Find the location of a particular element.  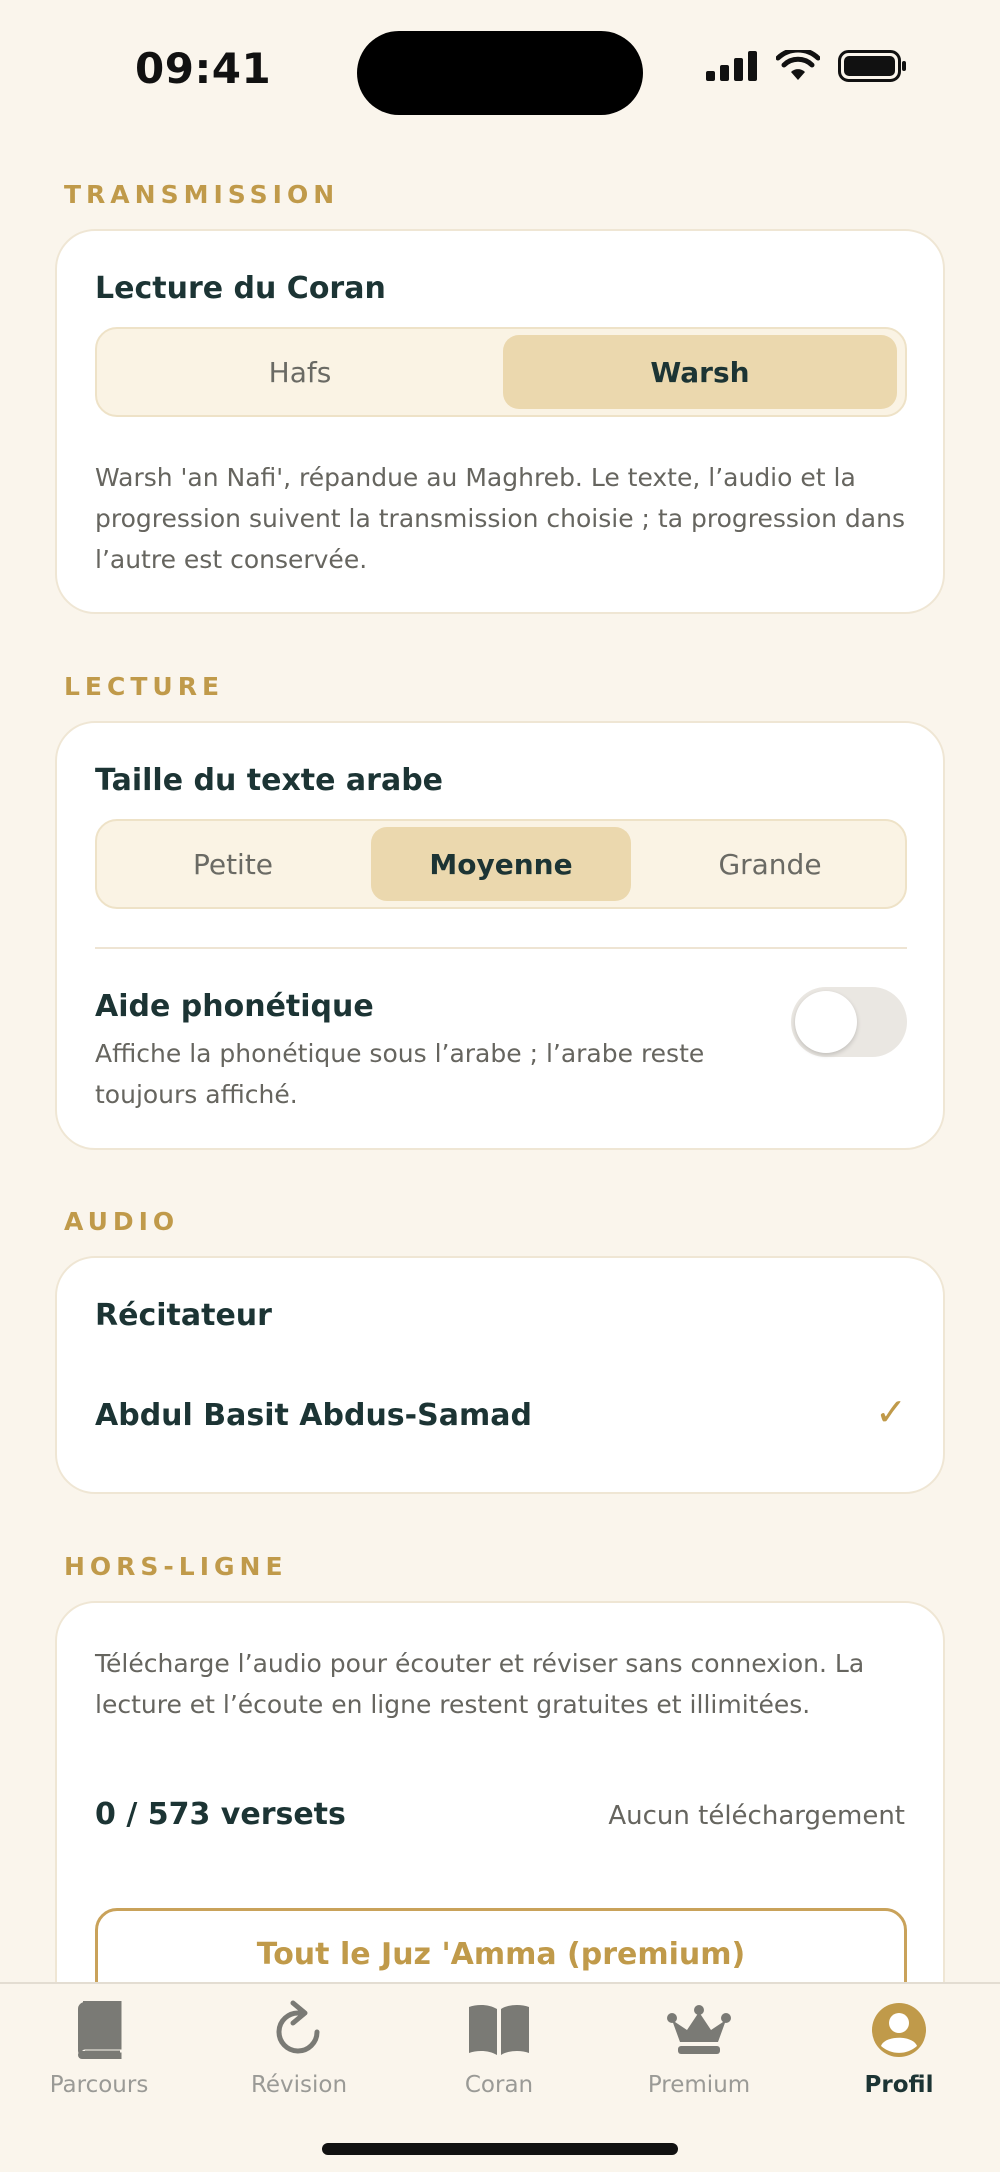

section-label-audio: AUDIO is located at coordinates (122, 1221).